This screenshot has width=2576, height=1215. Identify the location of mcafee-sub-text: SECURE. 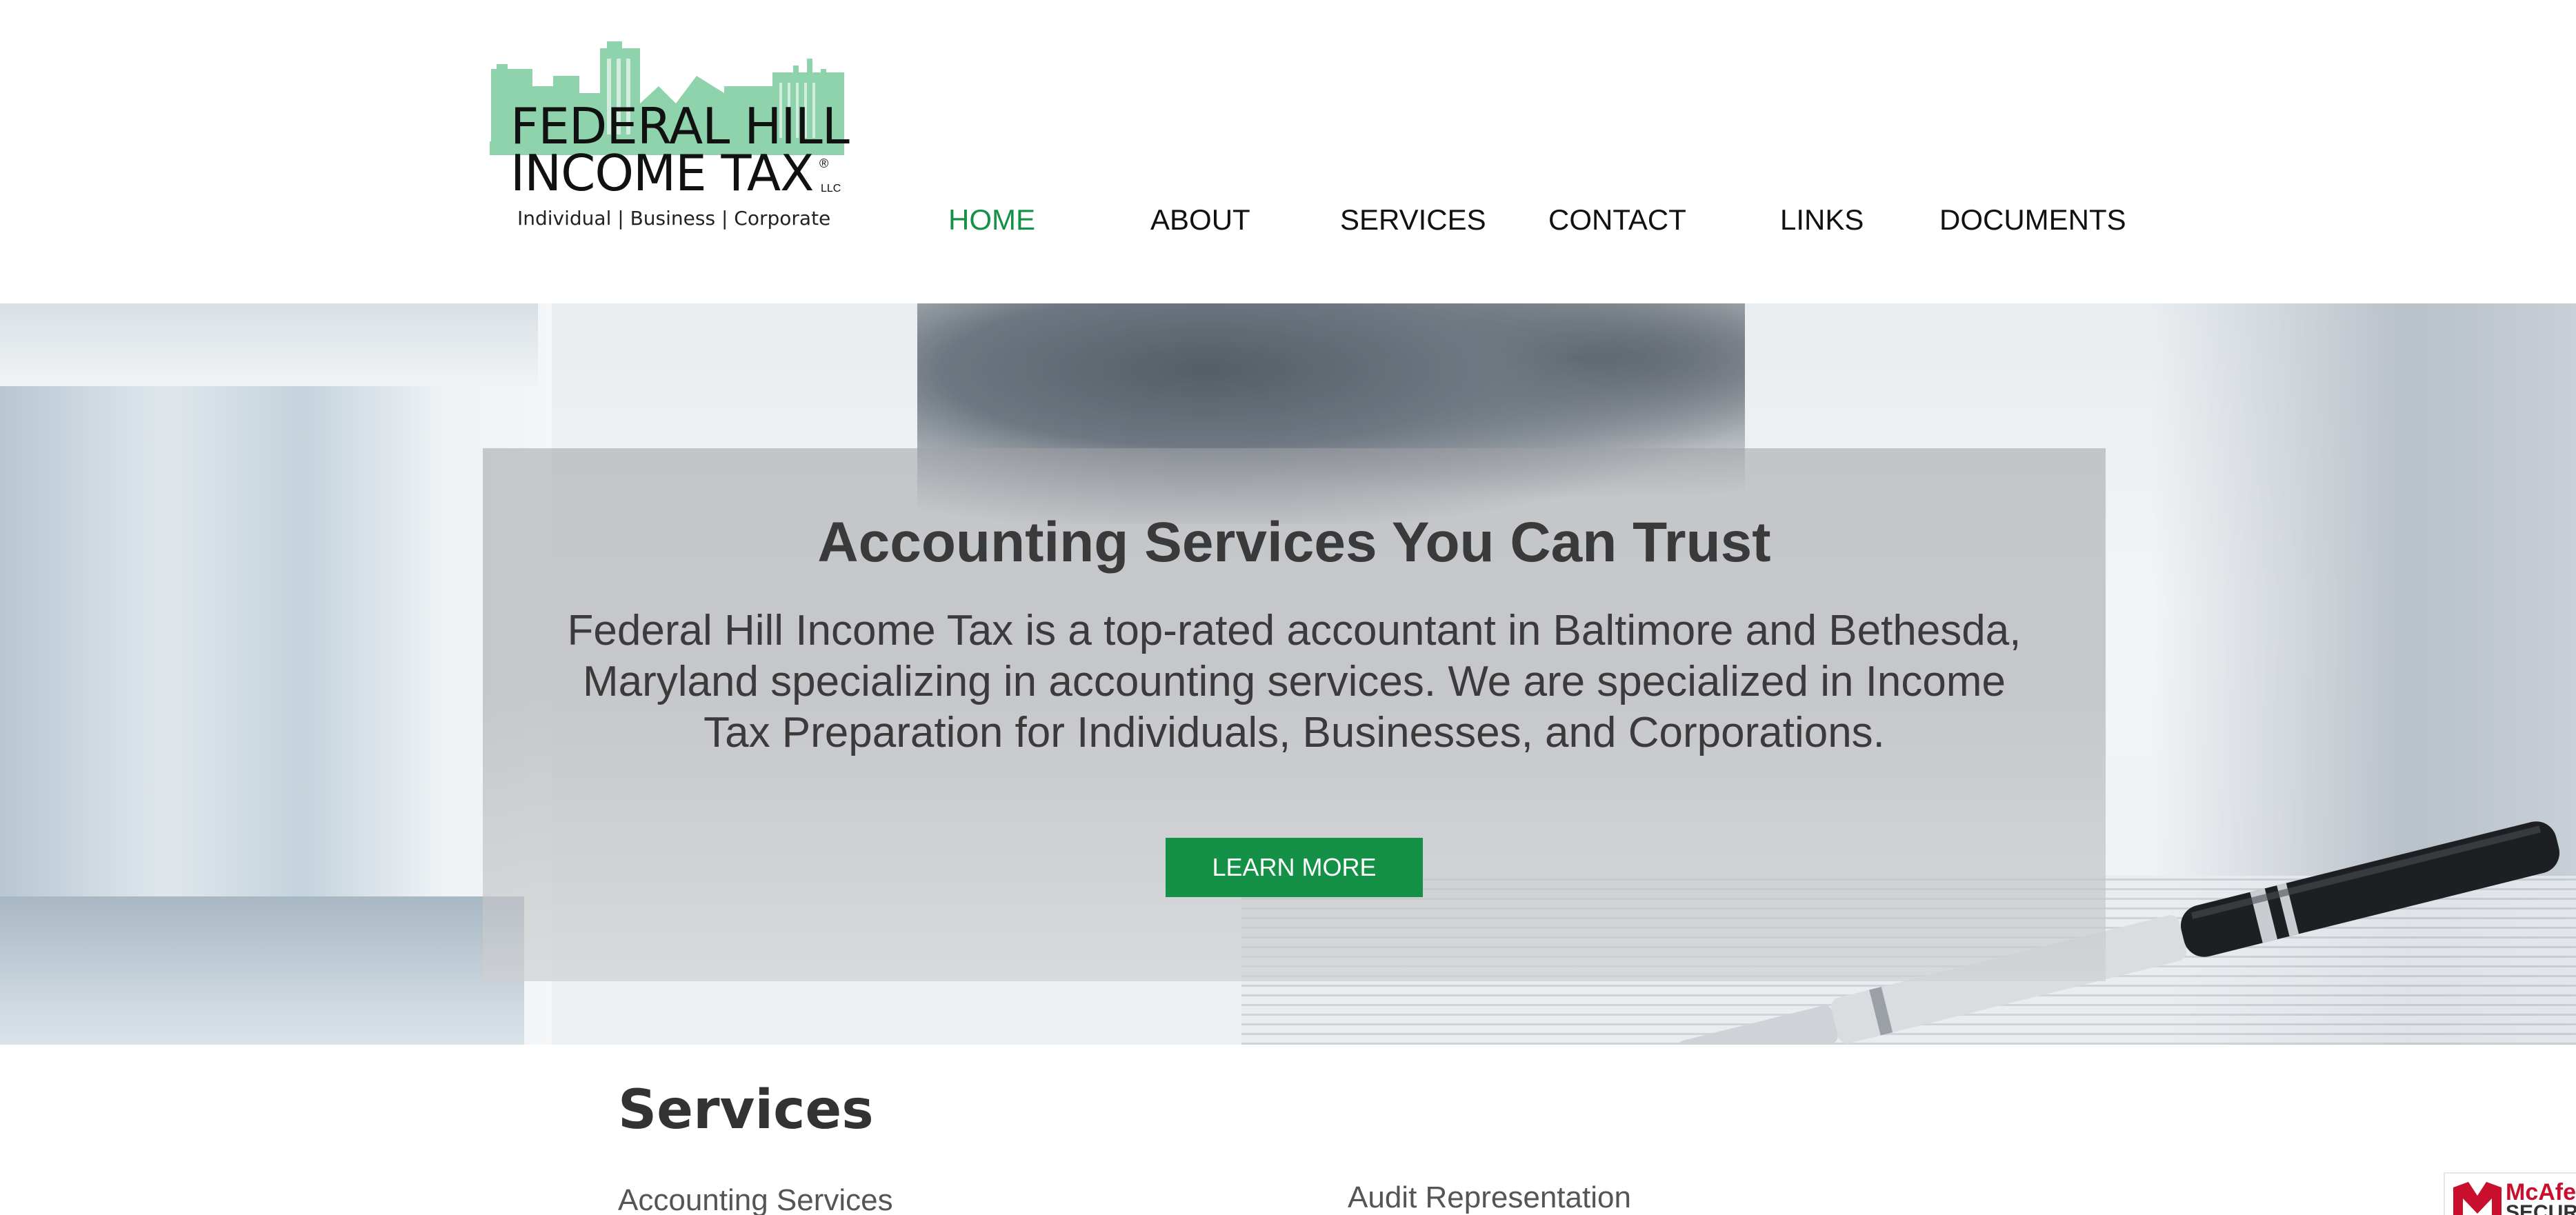
(2541, 1208).